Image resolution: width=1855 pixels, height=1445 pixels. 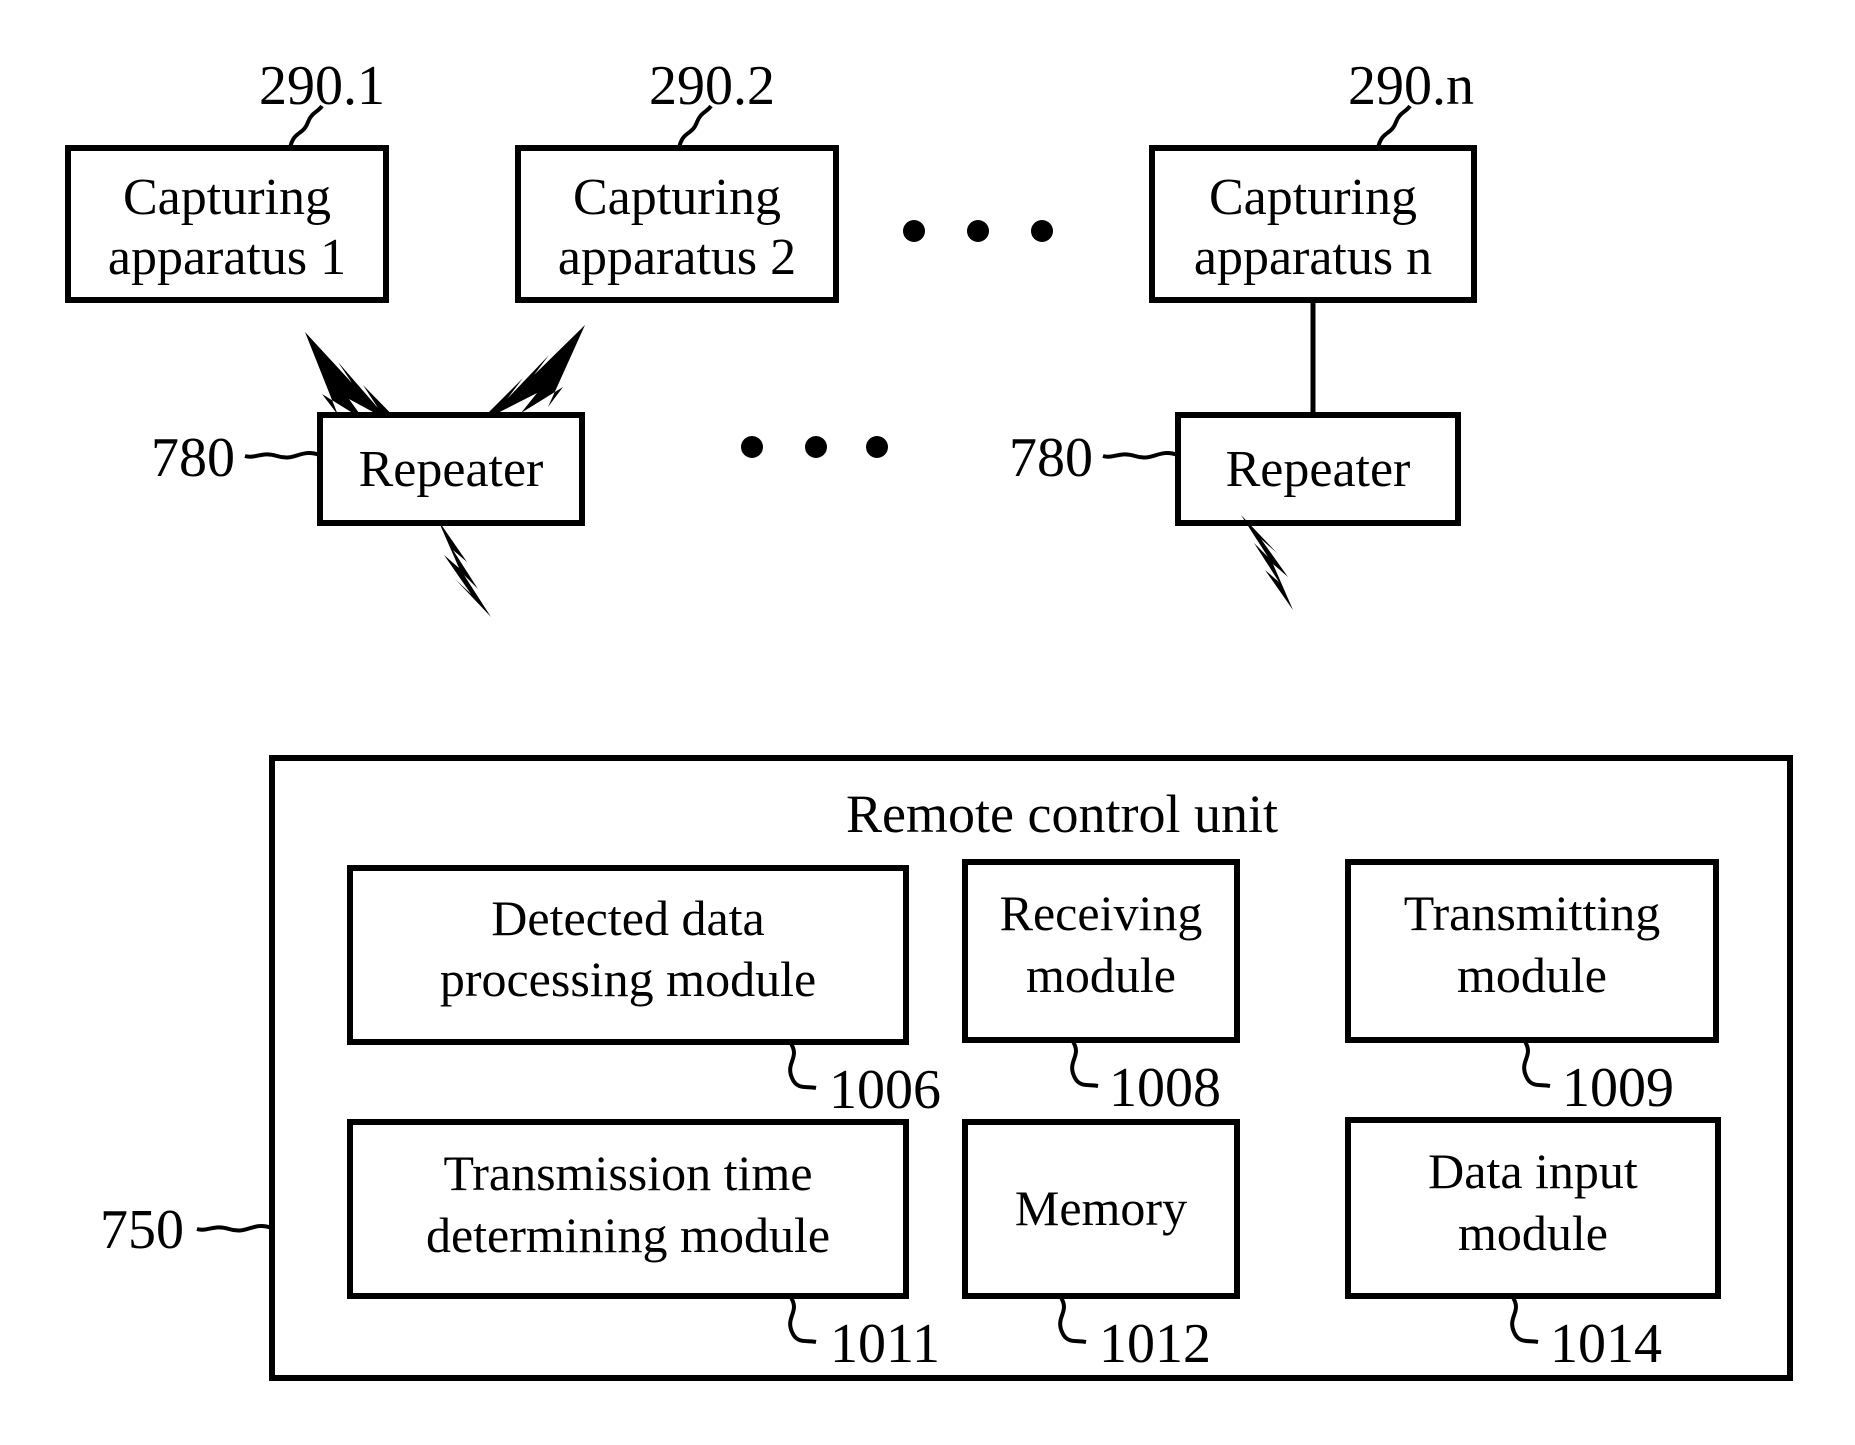 What do you see at coordinates (234, 1228) in the screenshot?
I see `remote-control-unit-leader-line` at bounding box center [234, 1228].